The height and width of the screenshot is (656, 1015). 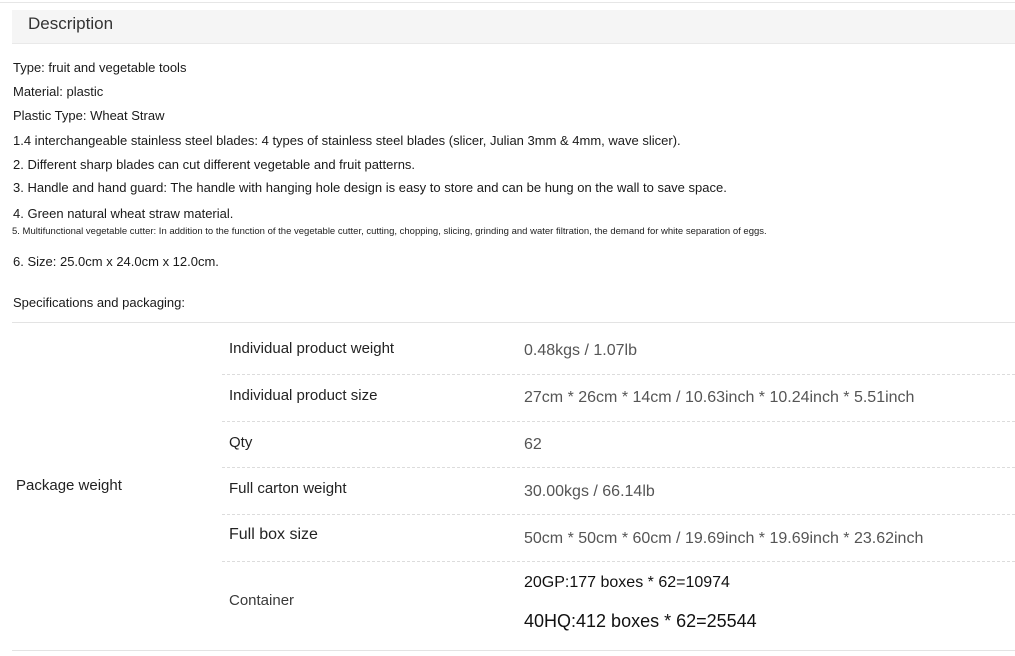 What do you see at coordinates (262, 600) in the screenshot?
I see `spec-label-container: Container` at bounding box center [262, 600].